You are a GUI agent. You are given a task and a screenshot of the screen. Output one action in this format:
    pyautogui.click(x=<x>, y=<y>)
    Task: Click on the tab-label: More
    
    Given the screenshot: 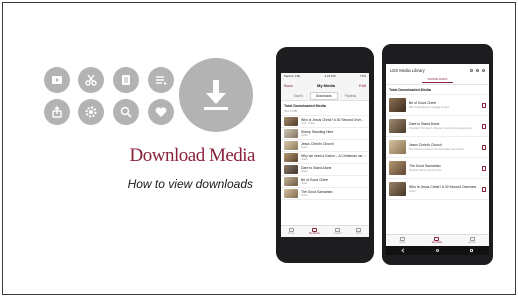 What is the action you would take?
    pyautogui.click(x=359, y=234)
    